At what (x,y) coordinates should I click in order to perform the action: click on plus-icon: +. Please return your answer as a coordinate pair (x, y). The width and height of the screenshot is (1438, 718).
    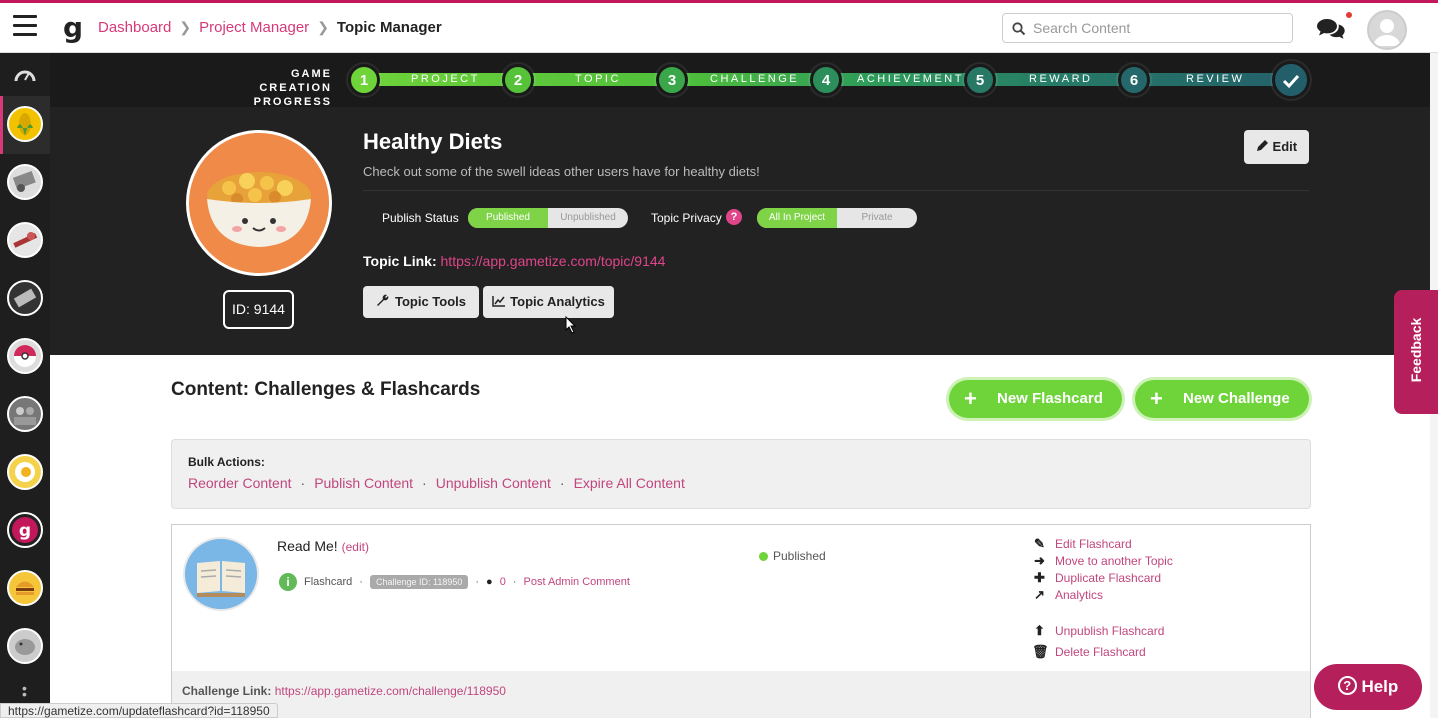
    Looking at the image, I should click on (1156, 398).